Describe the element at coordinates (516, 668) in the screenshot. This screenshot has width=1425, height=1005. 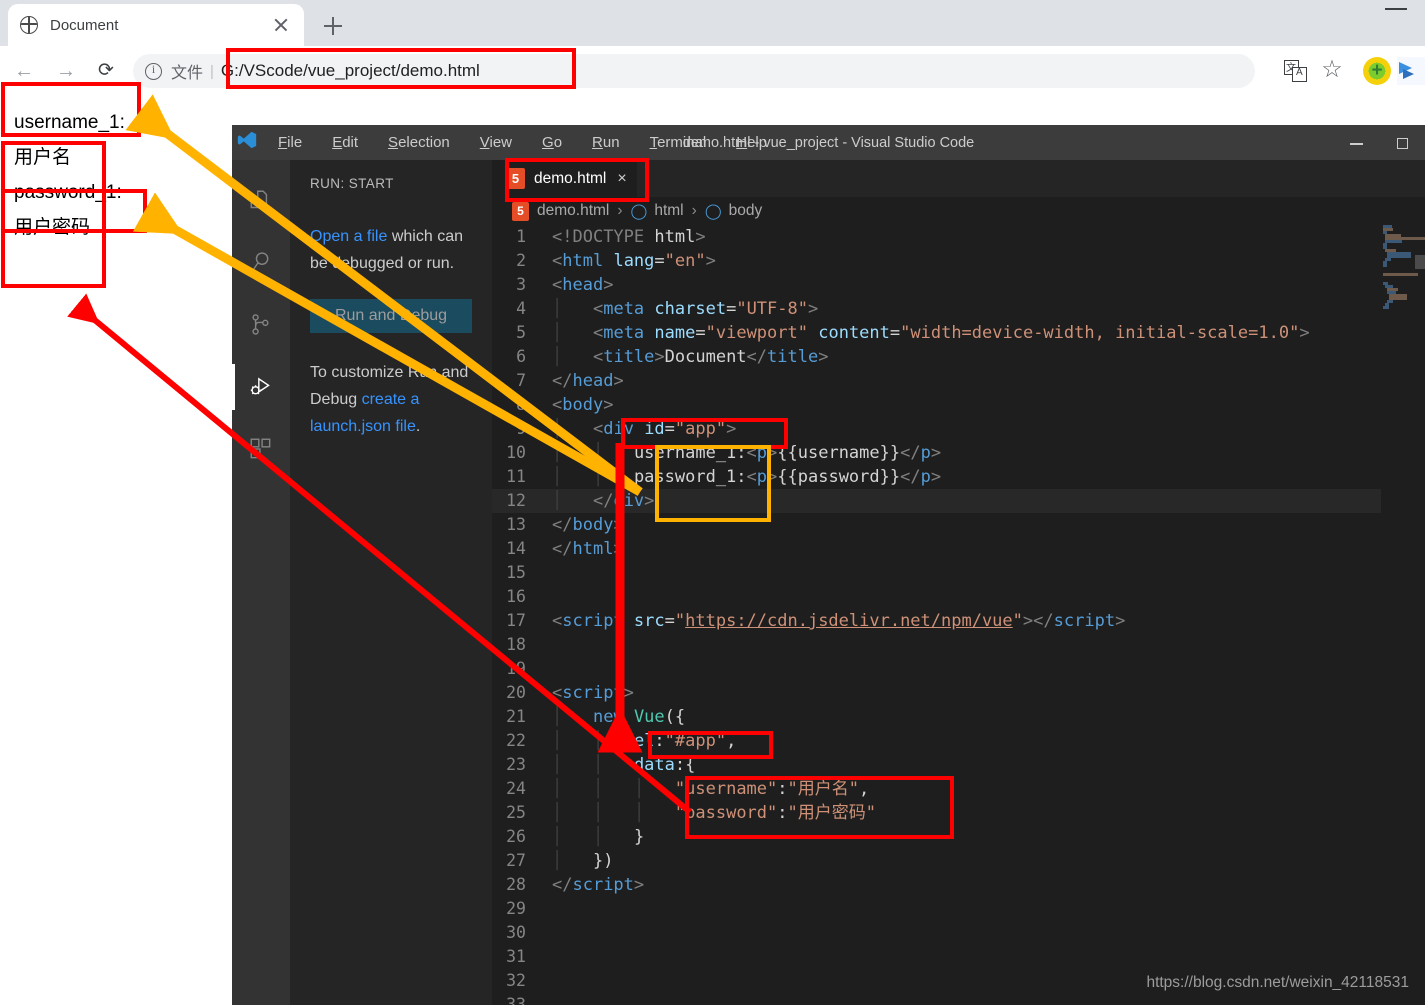
I see `line-number: 19` at that location.